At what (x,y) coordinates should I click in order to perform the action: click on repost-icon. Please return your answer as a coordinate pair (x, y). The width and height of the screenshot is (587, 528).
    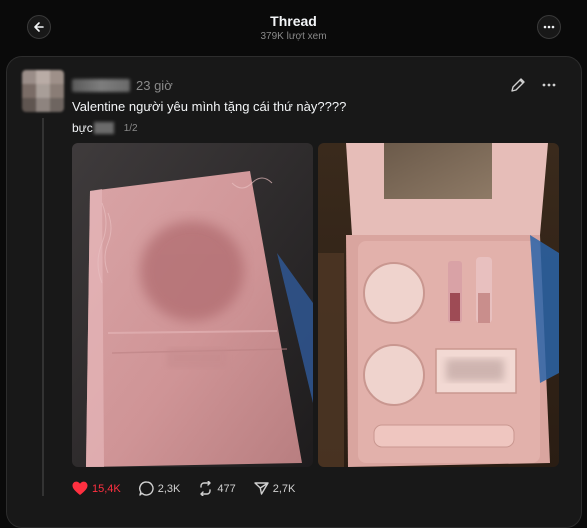
    Looking at the image, I should click on (206, 488).